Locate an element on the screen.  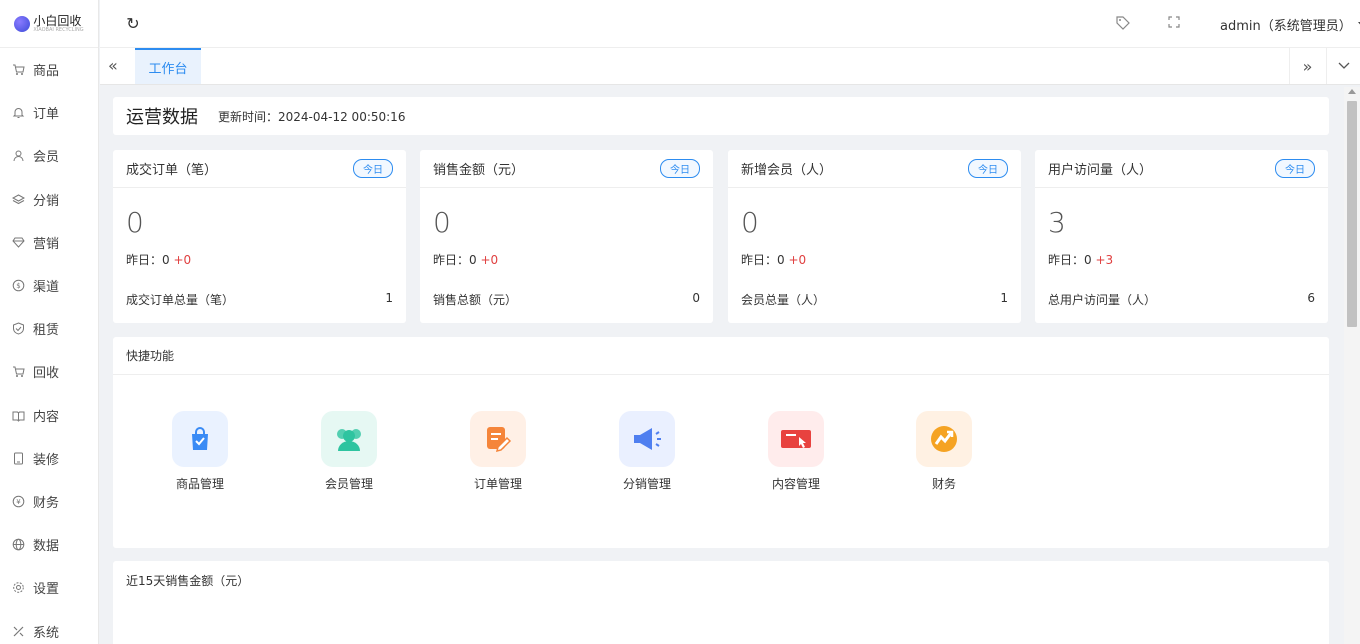
fullscreen-icon is located at coordinates (1177, 25).